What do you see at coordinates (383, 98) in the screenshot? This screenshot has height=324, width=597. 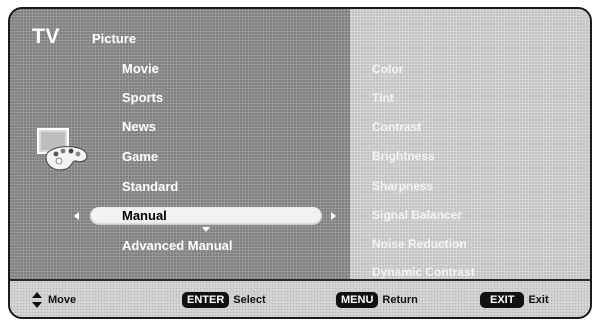 I see `setting-tint: Tint` at bounding box center [383, 98].